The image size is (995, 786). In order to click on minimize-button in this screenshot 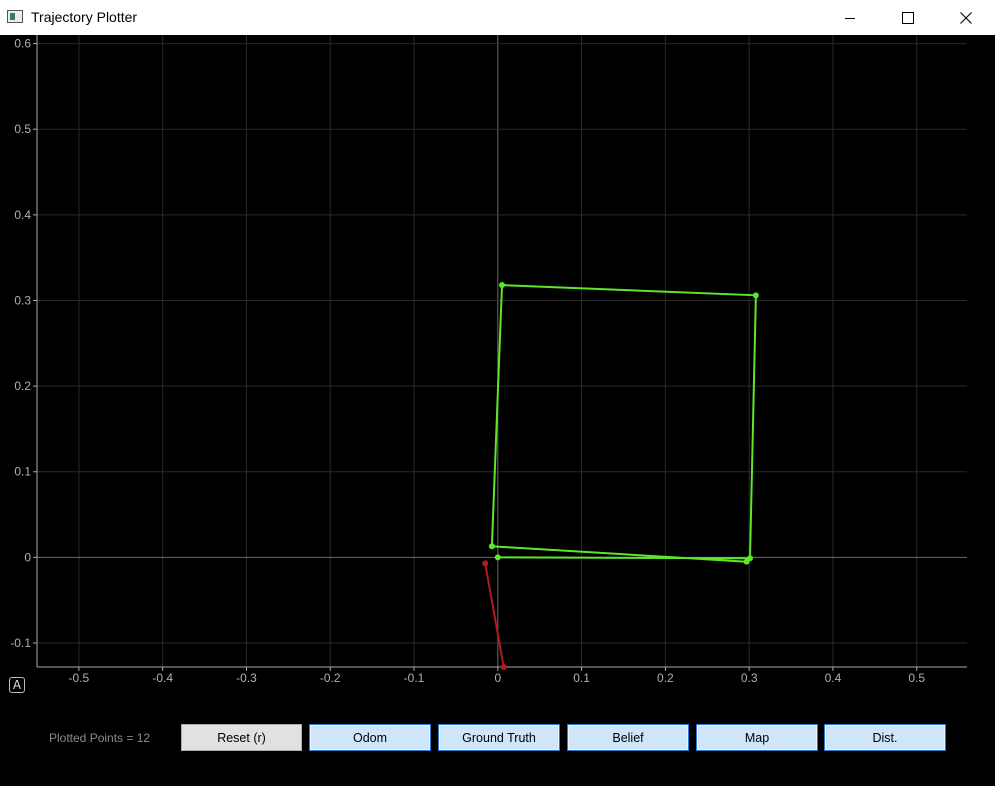, I will do `click(850, 17)`.